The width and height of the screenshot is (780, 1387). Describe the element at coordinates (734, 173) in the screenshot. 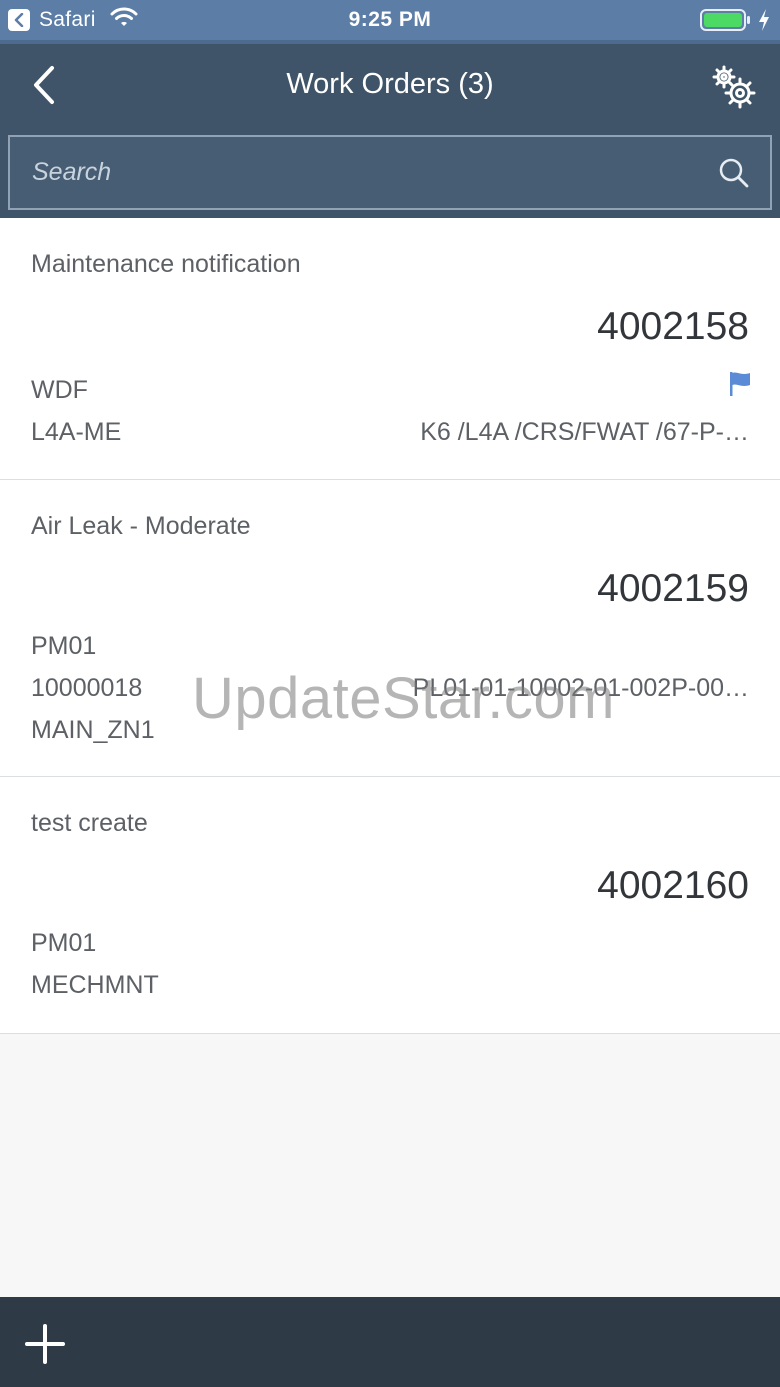

I see `search-icon` at that location.